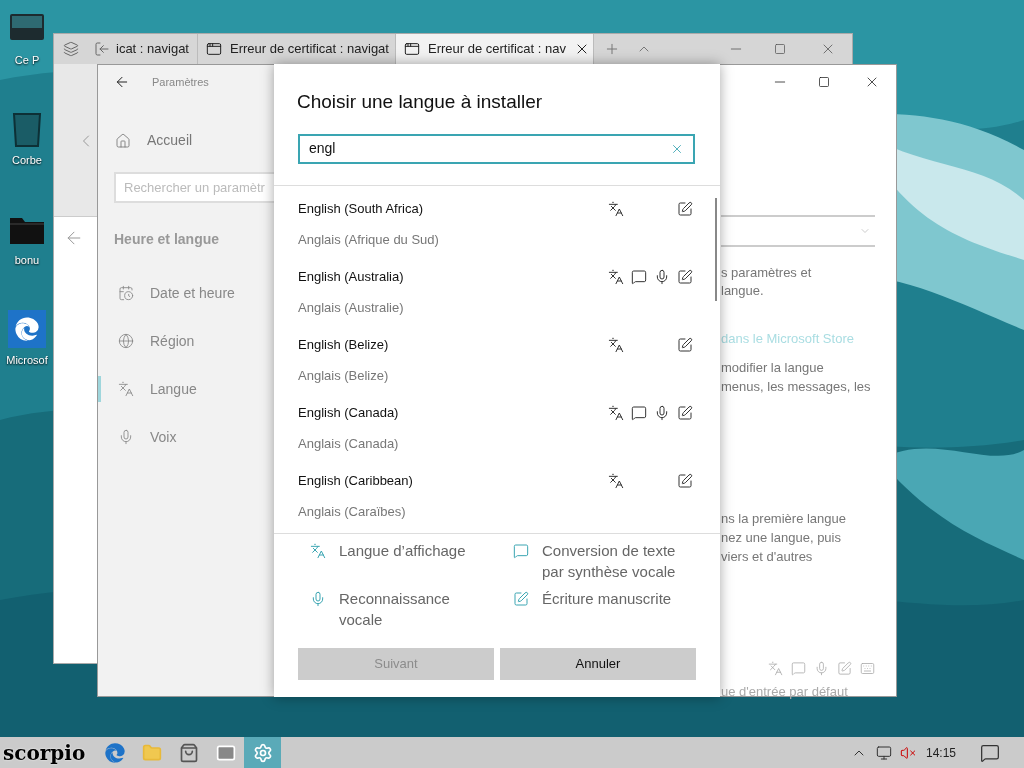  Describe the element at coordinates (186, 293) in the screenshot. I see `nav-item: Date et heure` at that location.